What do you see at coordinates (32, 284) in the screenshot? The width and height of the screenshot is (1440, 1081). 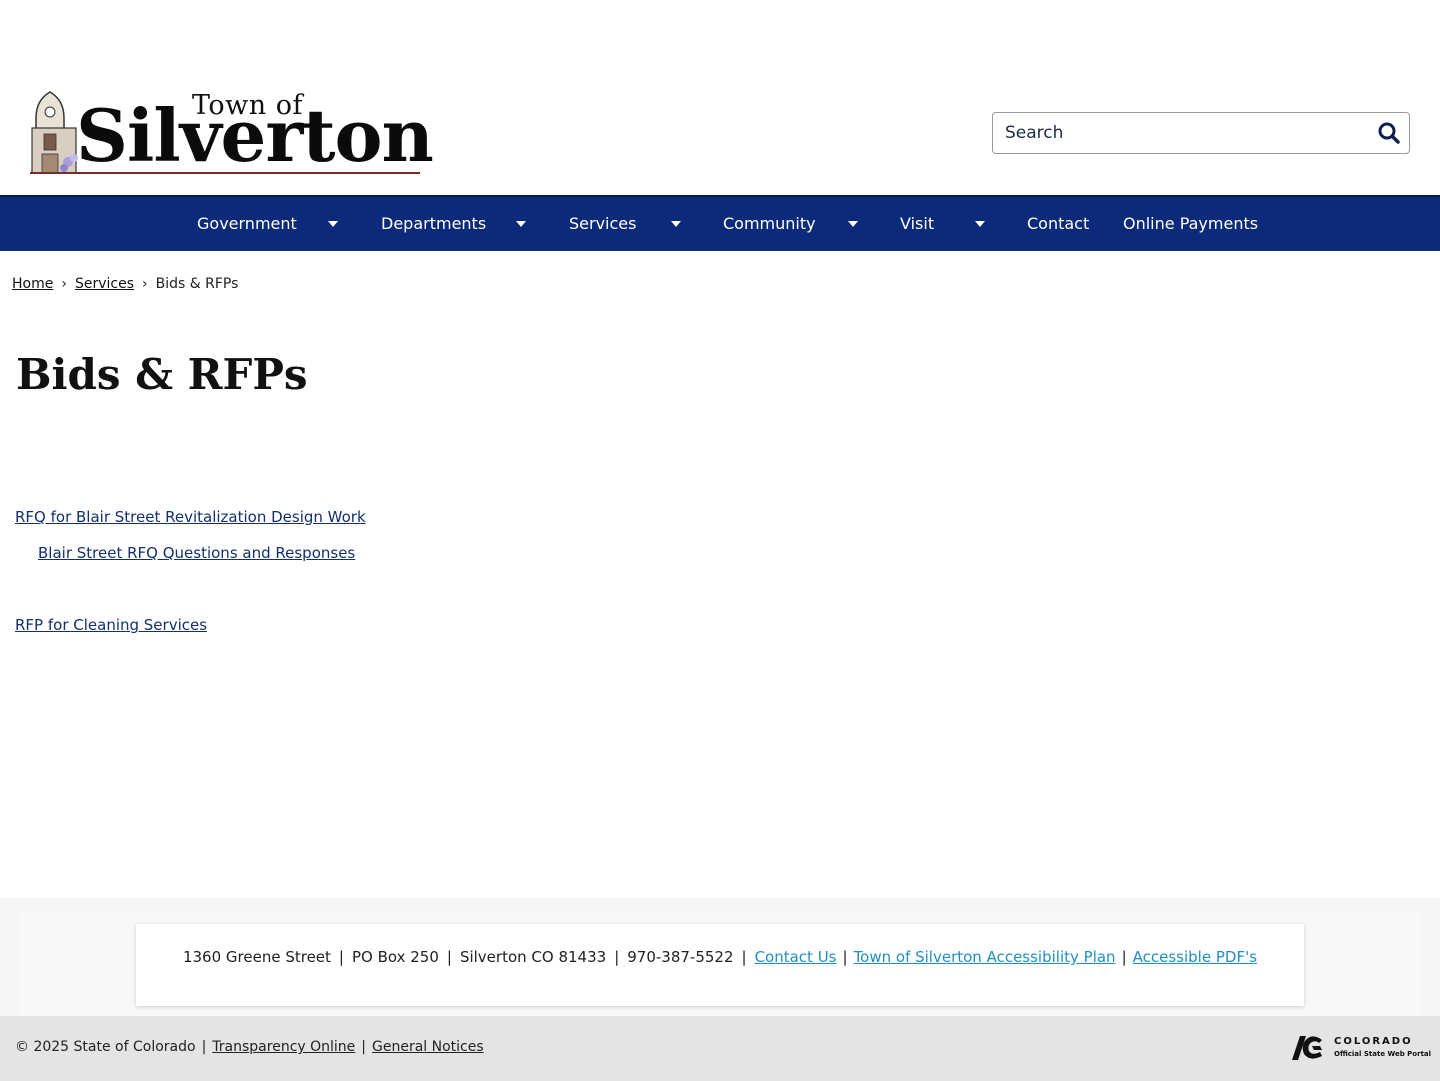 I see `breadcrumb-home: Home` at bounding box center [32, 284].